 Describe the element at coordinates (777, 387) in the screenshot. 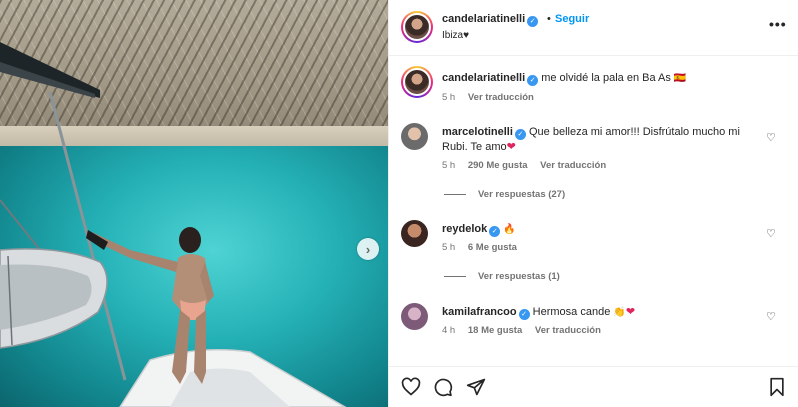

I see `bookmark-icon` at that location.